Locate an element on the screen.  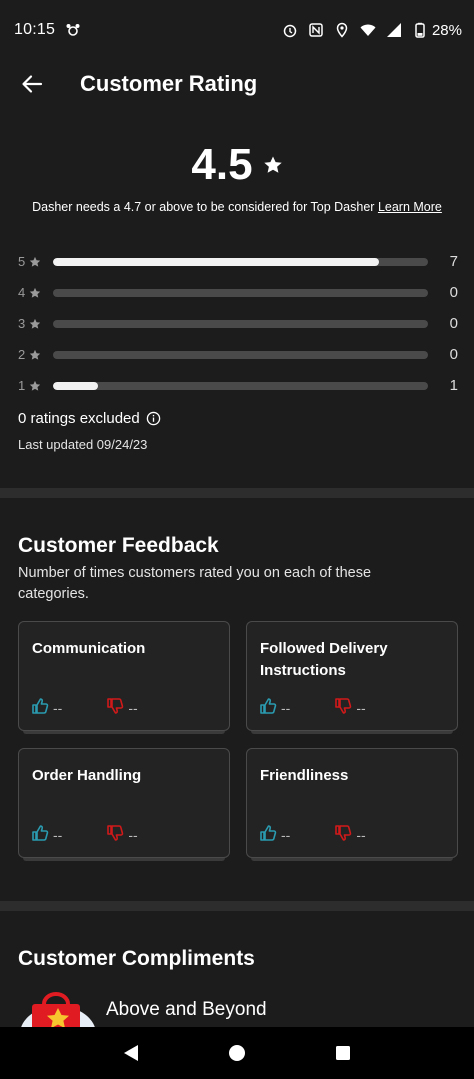
signal-icon is located at coordinates (394, 30).